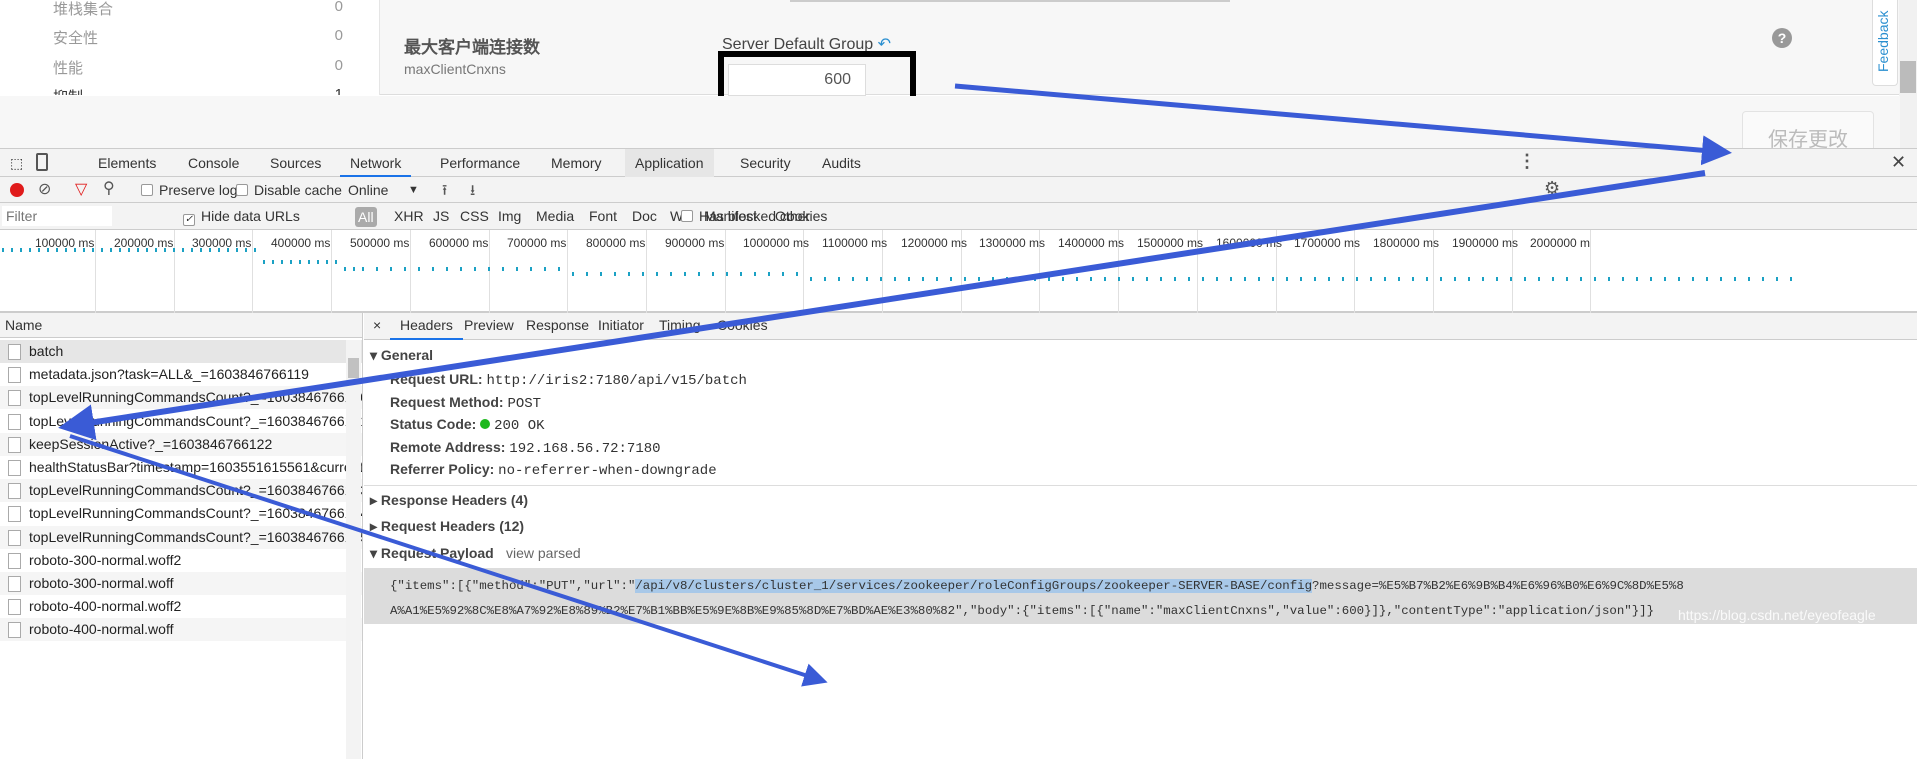  I want to click on status-code-value: 200 OK, so click(519, 426).